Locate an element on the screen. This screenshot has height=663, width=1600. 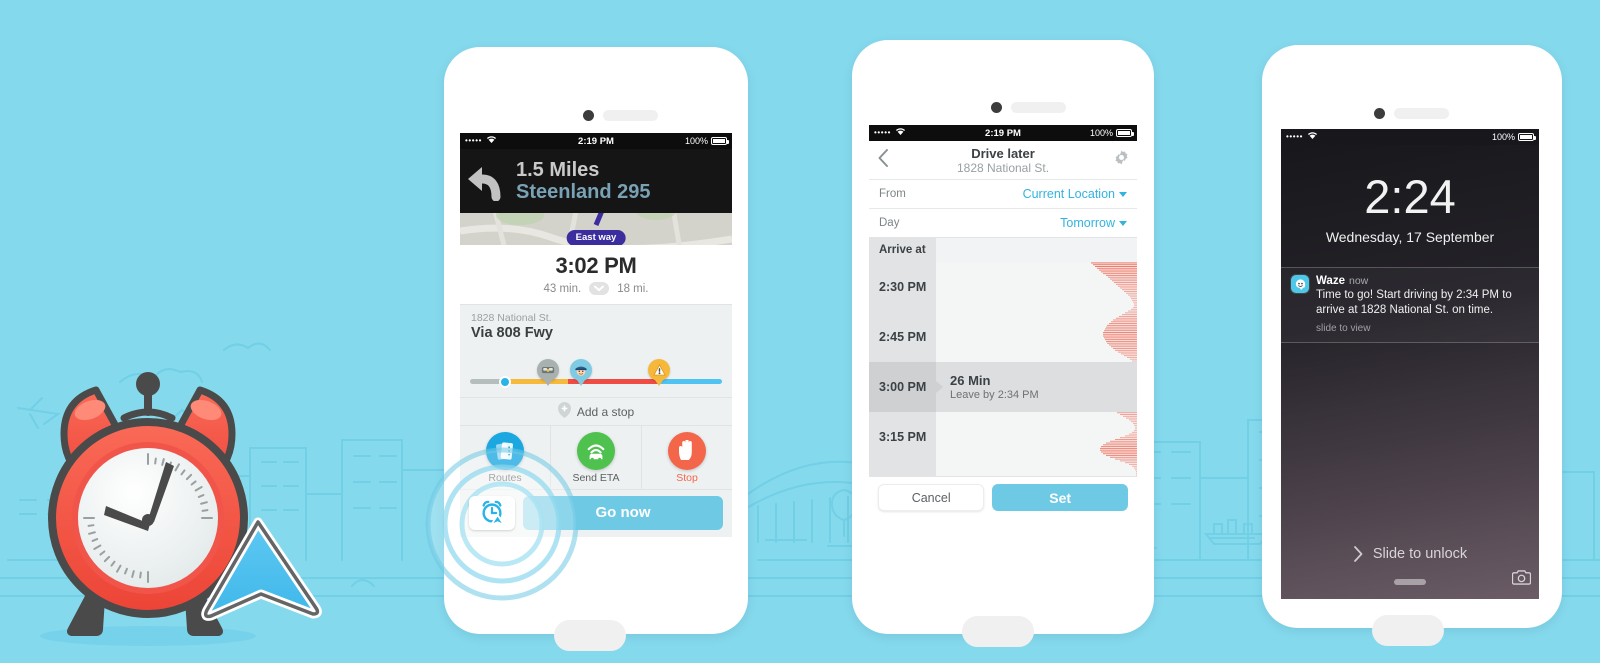
wifi-icon is located at coordinates (1312, 137).